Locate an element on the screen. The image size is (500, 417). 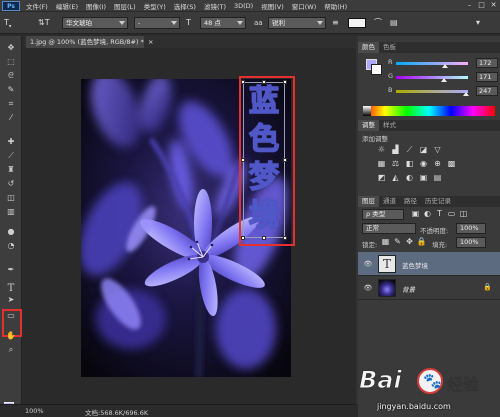
brightness-icon: ☼ is located at coordinates (381, 150).